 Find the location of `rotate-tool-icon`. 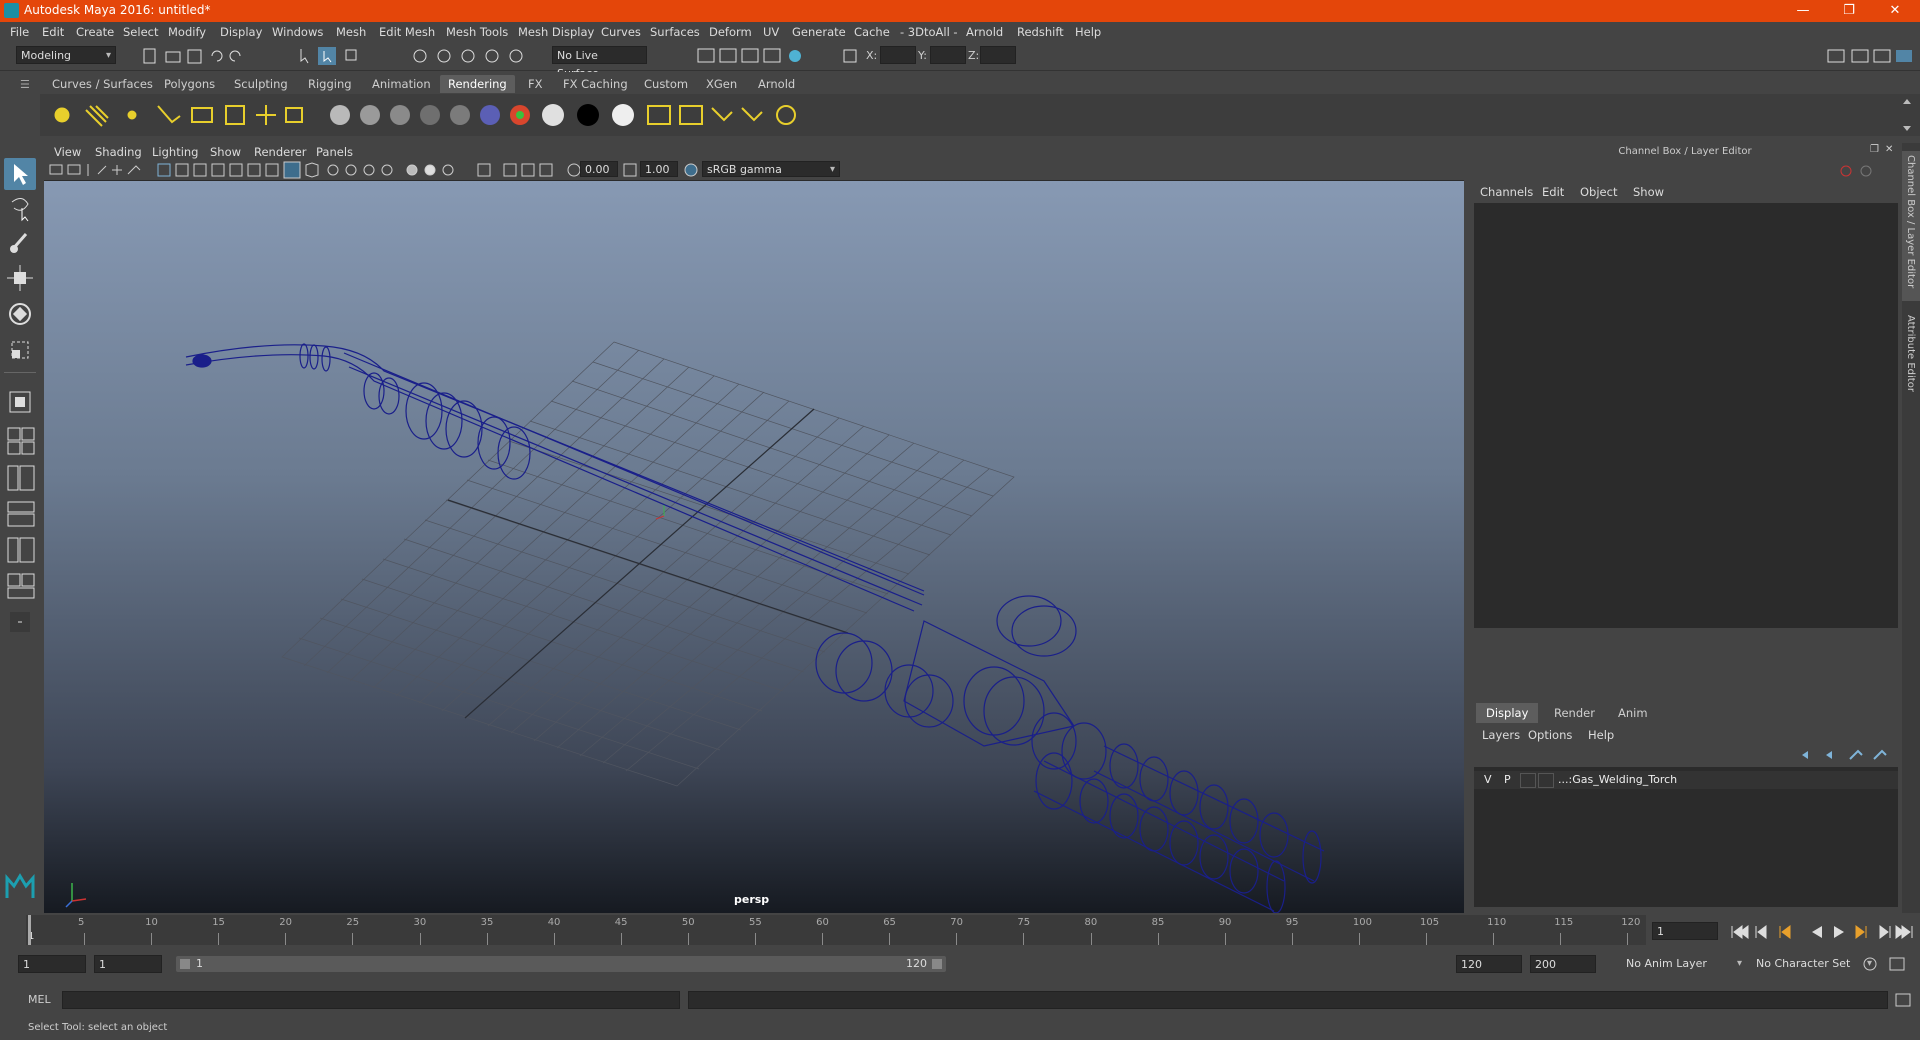

rotate-tool-icon is located at coordinates (20, 314).